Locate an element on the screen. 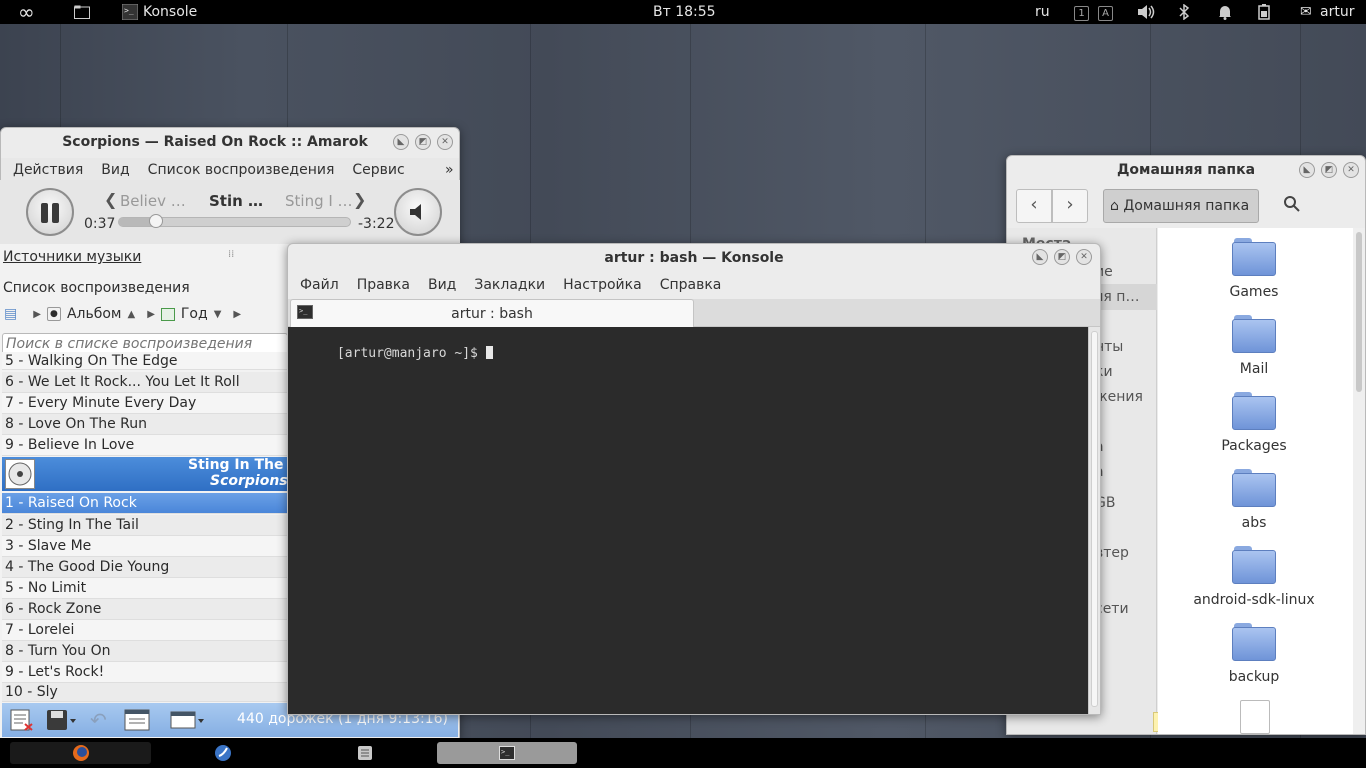  album-group-header: Sting In The T Scorpions is located at coordinates (150, 474).